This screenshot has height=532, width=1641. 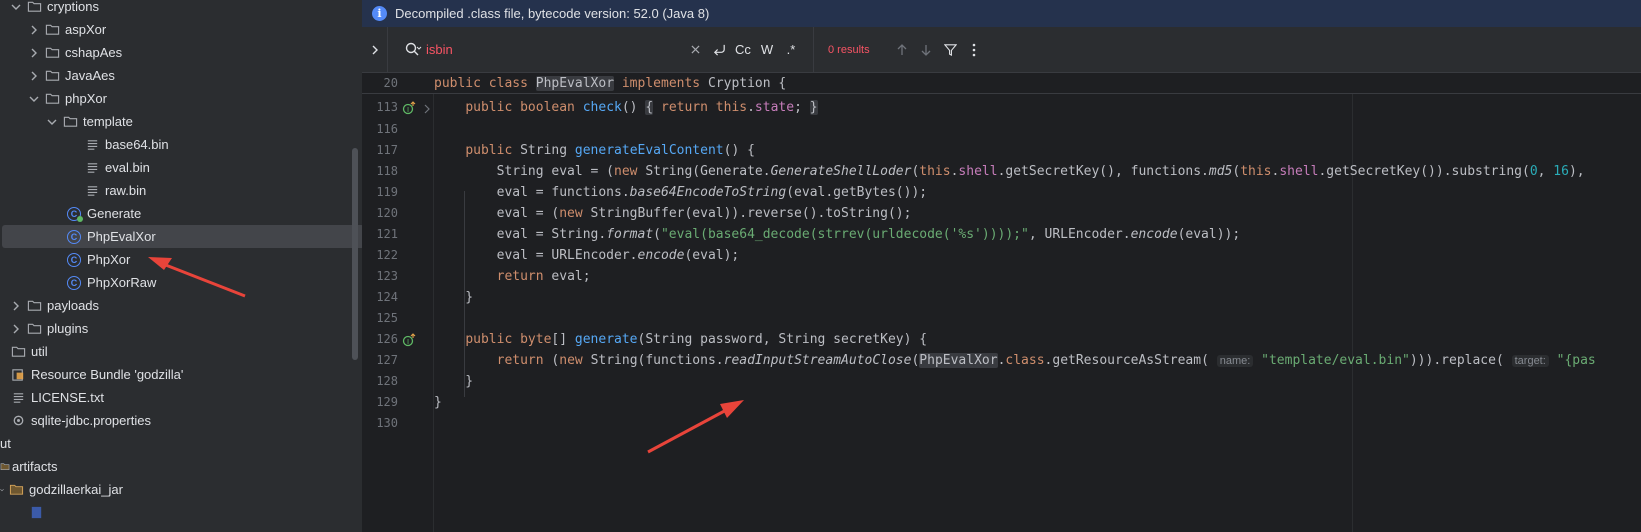 What do you see at coordinates (387, 297) in the screenshot?
I see `line-number: 124` at bounding box center [387, 297].